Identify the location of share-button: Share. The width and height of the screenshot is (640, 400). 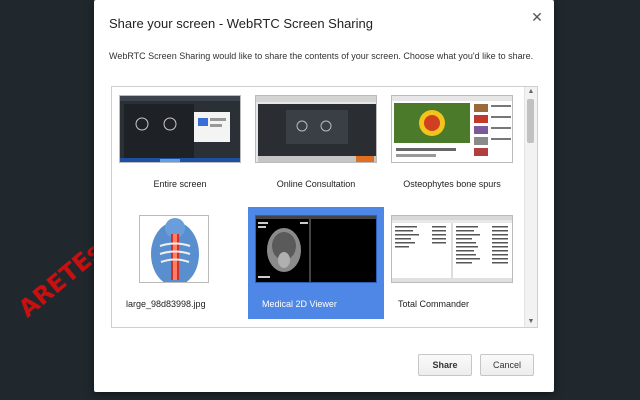
(445, 365).